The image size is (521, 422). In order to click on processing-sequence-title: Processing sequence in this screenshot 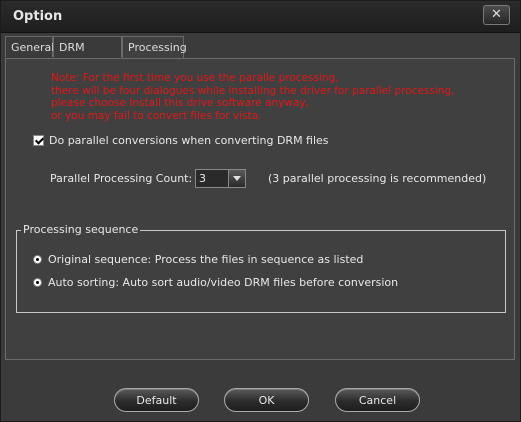, I will do `click(81, 229)`.